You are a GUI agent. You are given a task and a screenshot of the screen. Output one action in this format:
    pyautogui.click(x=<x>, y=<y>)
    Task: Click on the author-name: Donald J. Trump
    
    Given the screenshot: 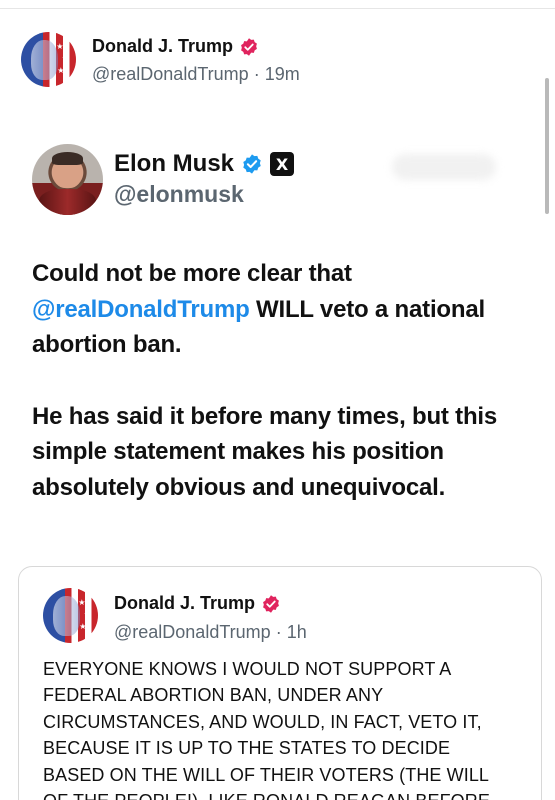 What is the action you would take?
    pyautogui.click(x=162, y=46)
    